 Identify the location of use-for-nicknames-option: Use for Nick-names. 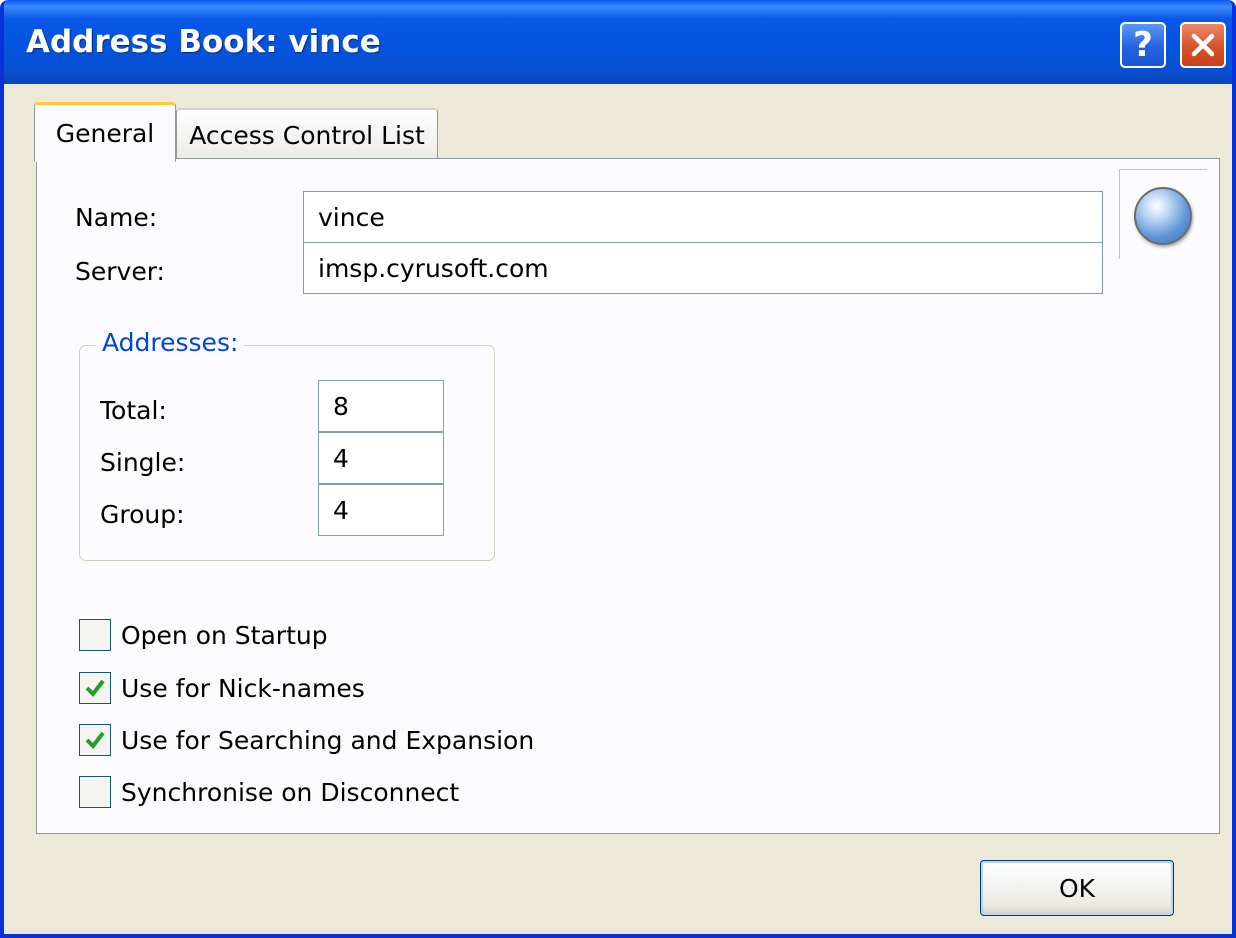
(222, 688).